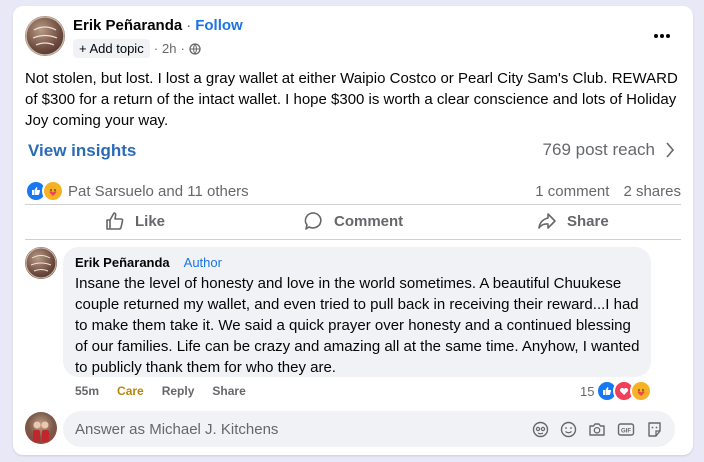 Image resolution: width=704 pixels, height=462 pixels. I want to click on comment-bubble-icon, so click(313, 221).